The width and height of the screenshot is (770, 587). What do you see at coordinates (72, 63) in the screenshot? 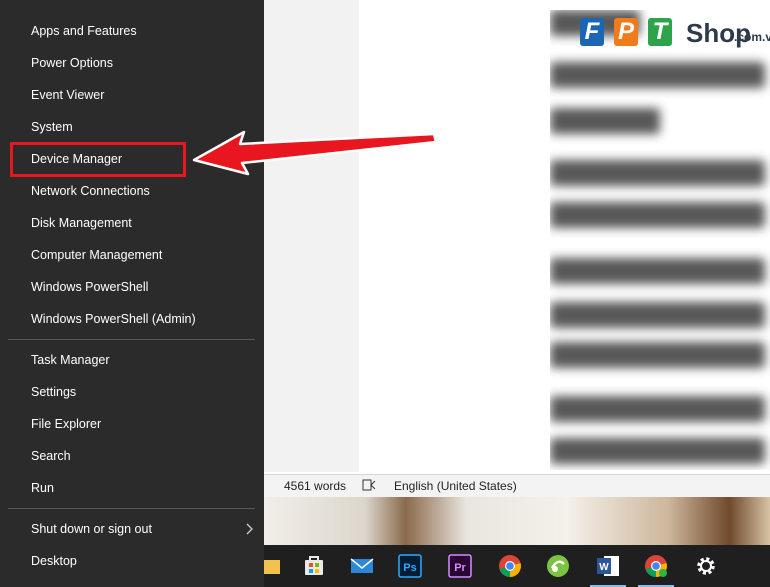
I see `menu-item-label: Power Options` at bounding box center [72, 63].